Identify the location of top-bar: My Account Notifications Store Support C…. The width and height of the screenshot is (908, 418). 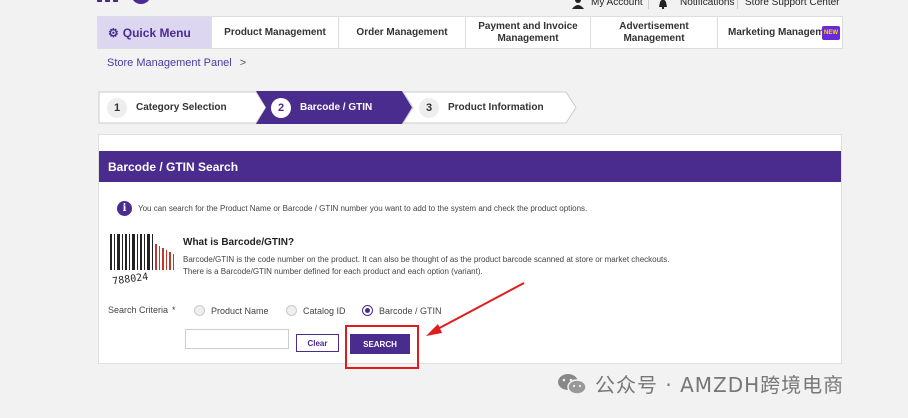
(454, 7).